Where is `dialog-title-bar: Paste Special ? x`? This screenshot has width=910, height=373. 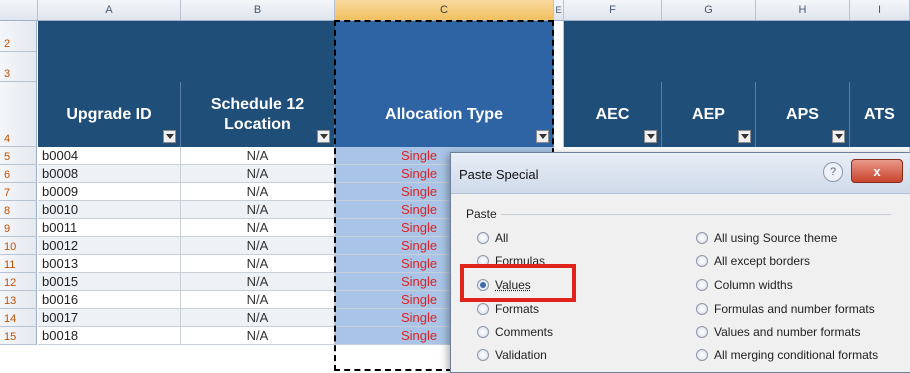
dialog-title-bar: Paste Special ? x is located at coordinates (680, 173).